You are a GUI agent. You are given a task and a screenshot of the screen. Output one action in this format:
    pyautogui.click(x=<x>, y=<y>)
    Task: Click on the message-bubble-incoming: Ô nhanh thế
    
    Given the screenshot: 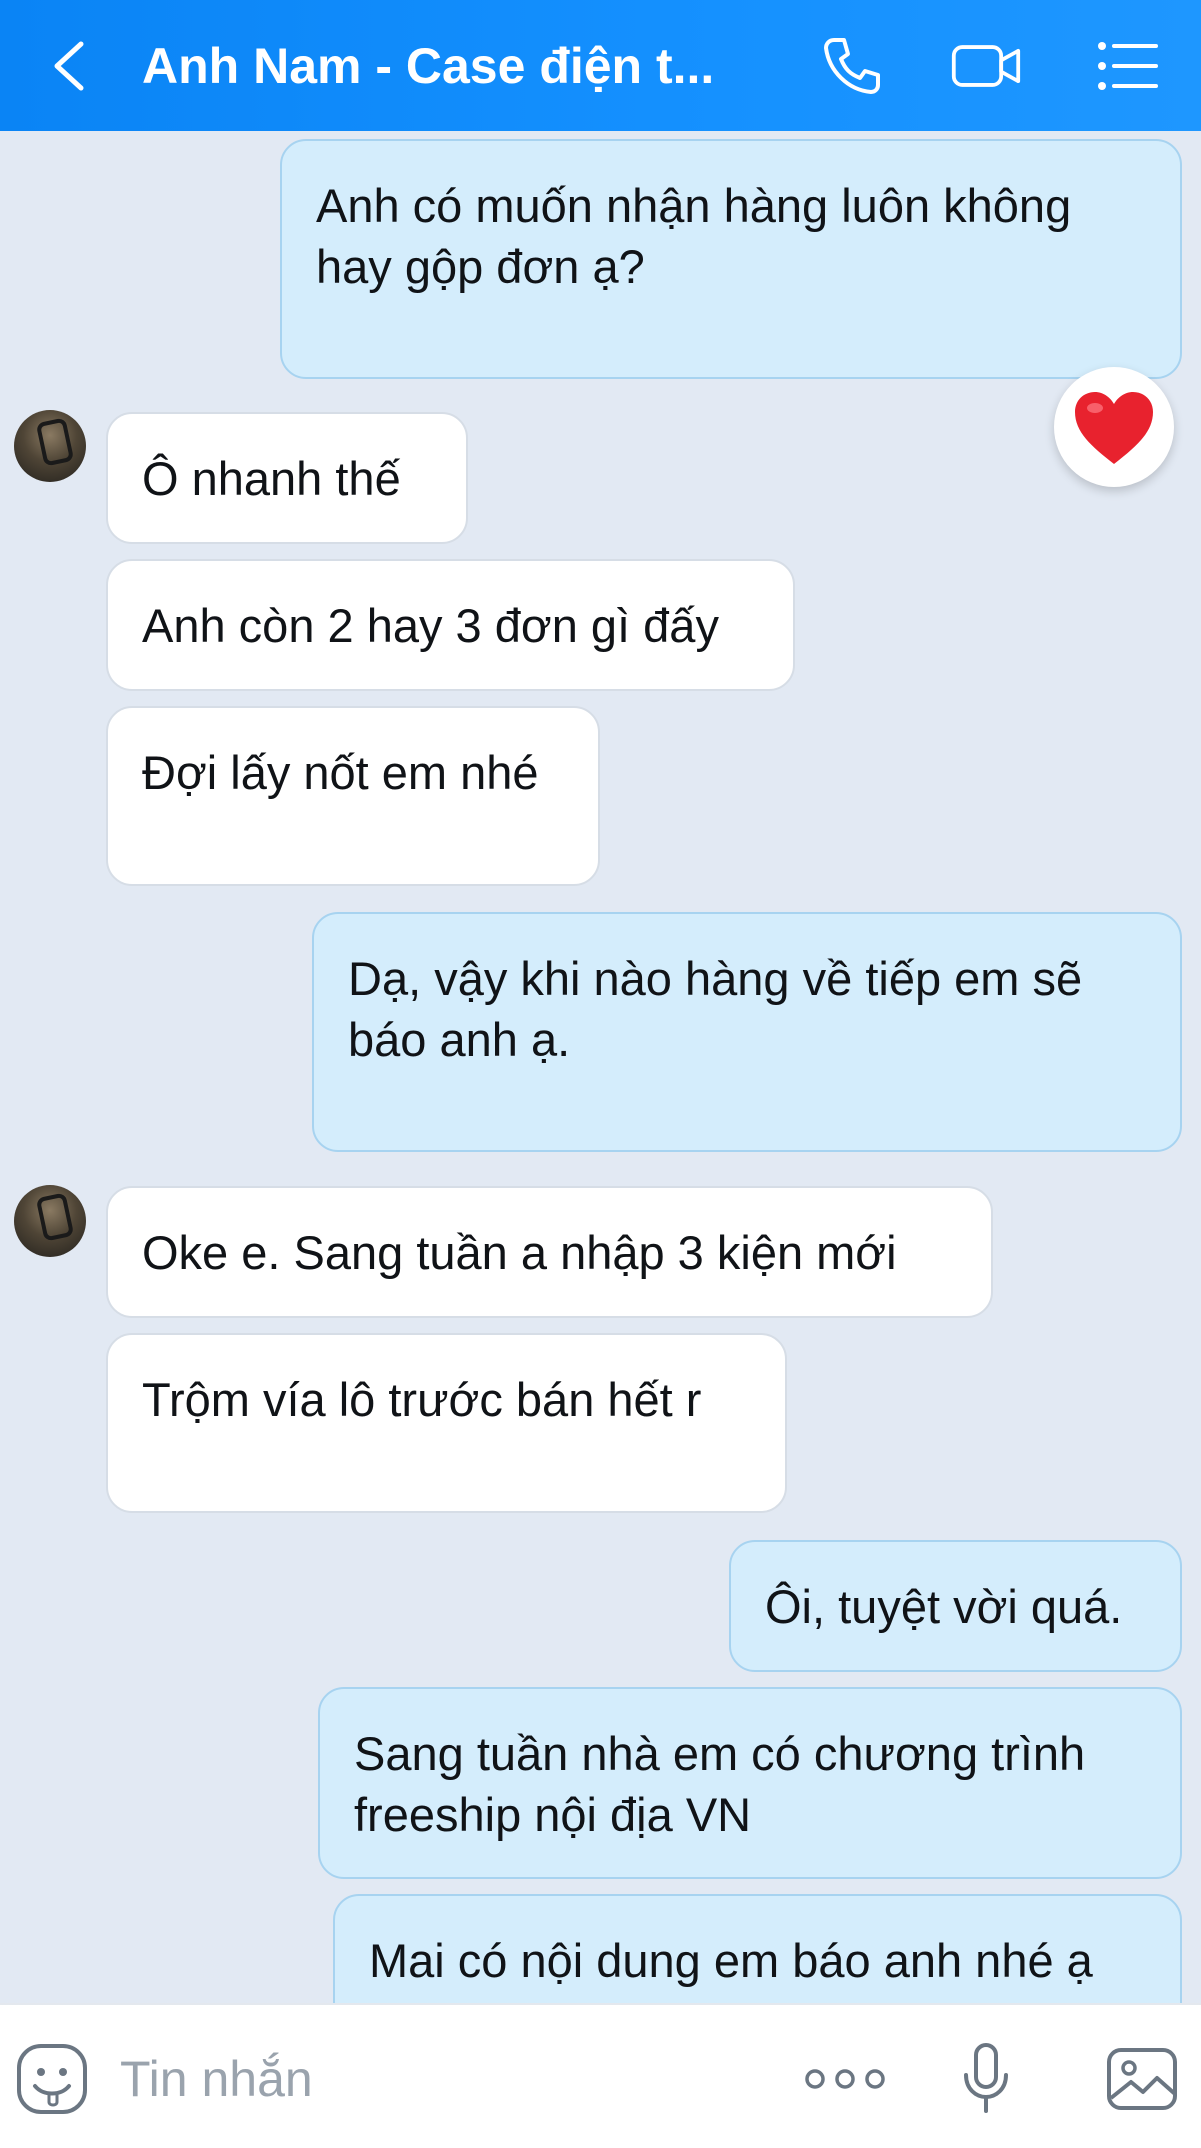 What is the action you would take?
    pyautogui.click(x=287, y=478)
    